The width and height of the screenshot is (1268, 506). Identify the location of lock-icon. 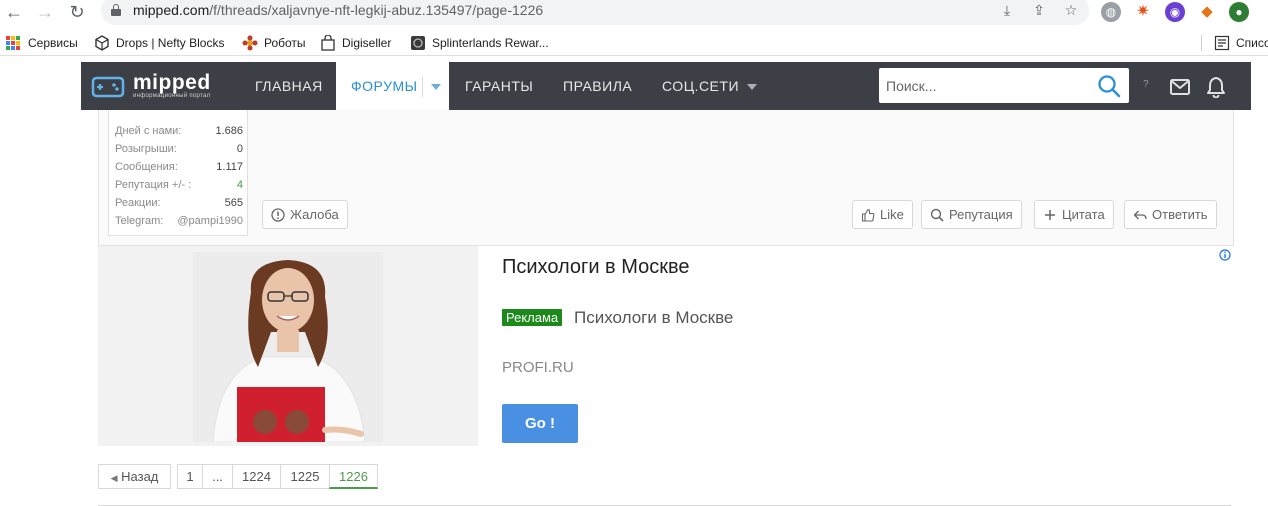
(116, 10).